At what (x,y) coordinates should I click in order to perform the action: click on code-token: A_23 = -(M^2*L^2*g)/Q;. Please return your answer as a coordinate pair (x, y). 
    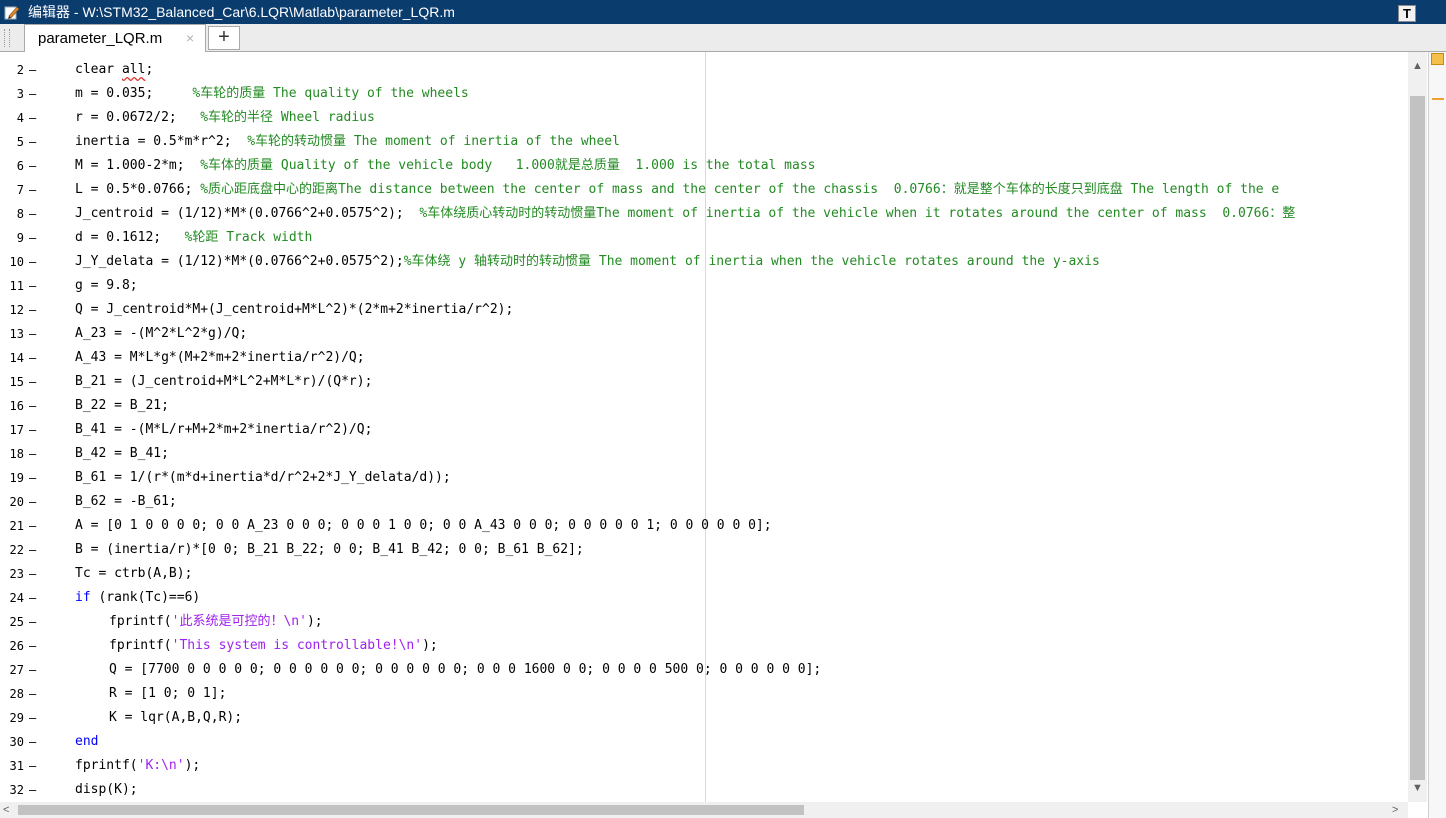
    Looking at the image, I should click on (161, 333).